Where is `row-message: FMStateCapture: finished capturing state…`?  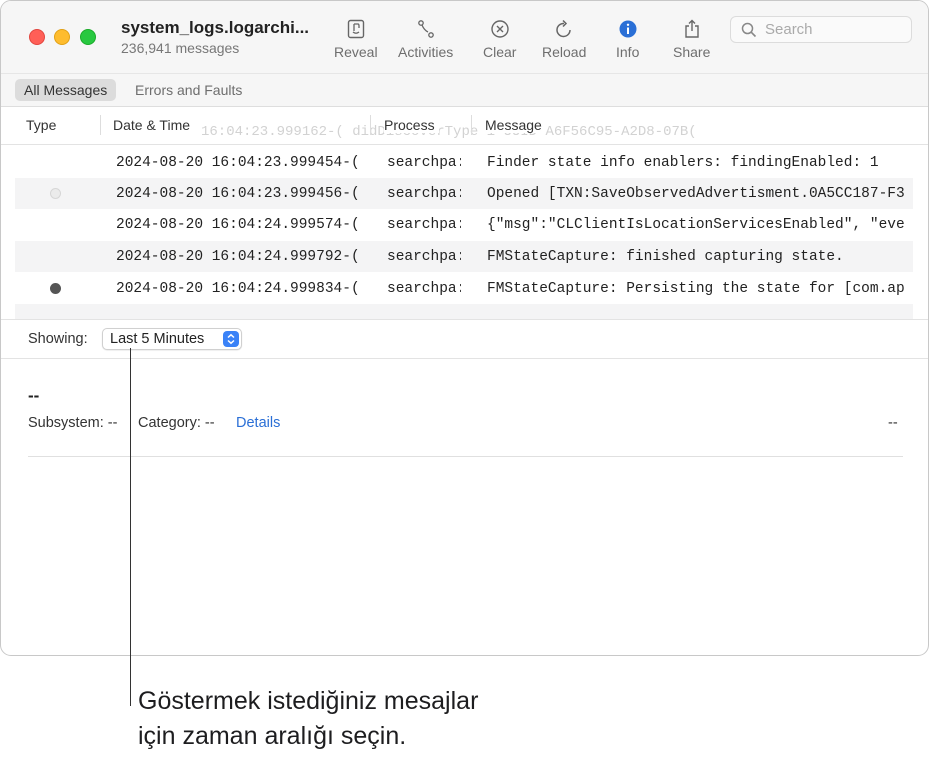 row-message: FMStateCapture: finished capturing state… is located at coordinates (665, 257).